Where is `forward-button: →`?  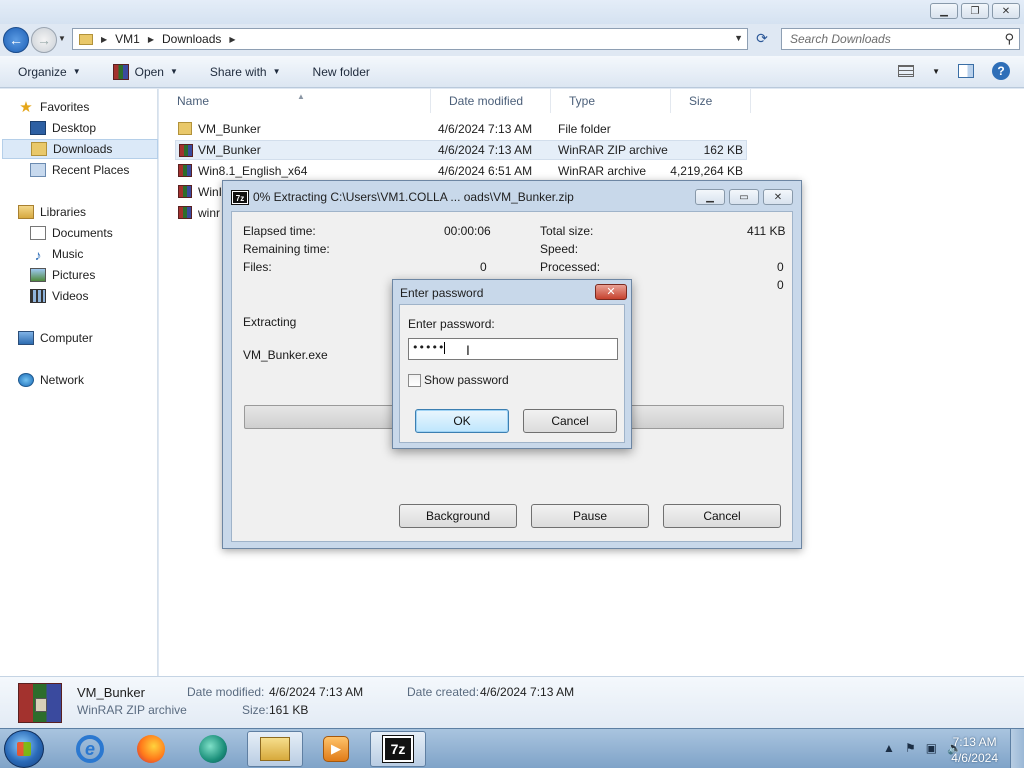 forward-button: → is located at coordinates (44, 40).